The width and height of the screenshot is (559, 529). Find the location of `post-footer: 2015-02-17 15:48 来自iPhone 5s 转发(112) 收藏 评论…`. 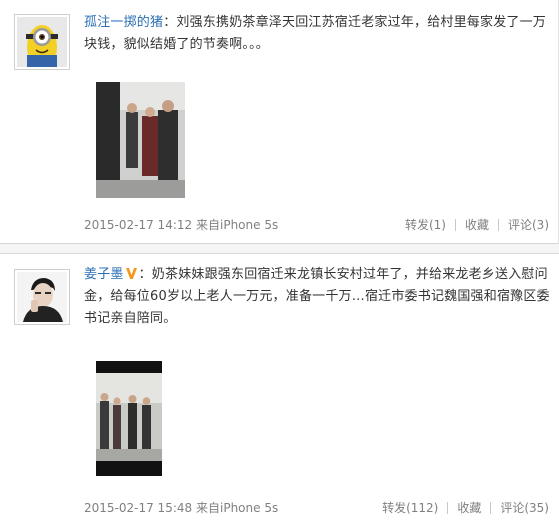

post-footer: 2015-02-17 15:48 来自iPhone 5s 转发(112) 收藏 评论… is located at coordinates (316, 508).